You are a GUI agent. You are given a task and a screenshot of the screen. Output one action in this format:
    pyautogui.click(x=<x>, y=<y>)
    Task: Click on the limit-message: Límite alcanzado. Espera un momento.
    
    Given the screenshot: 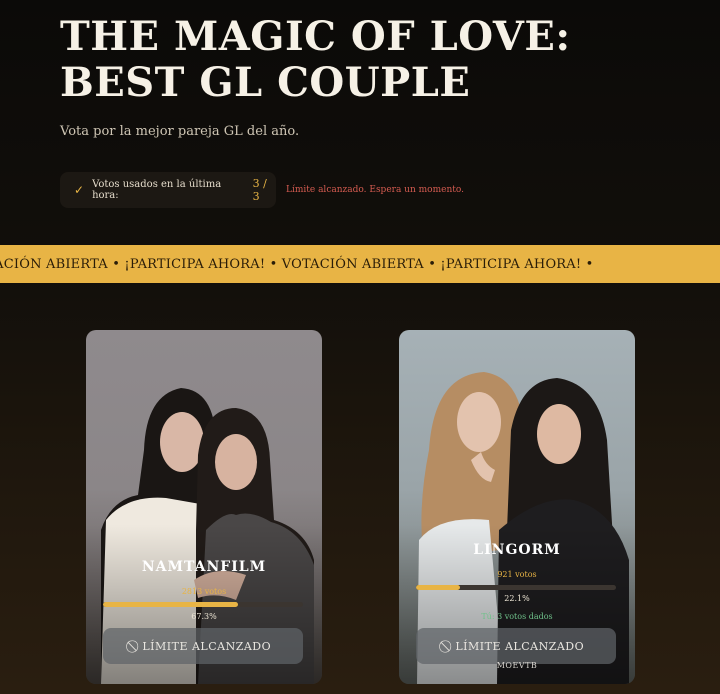 What is the action you would take?
    pyautogui.click(x=375, y=190)
    